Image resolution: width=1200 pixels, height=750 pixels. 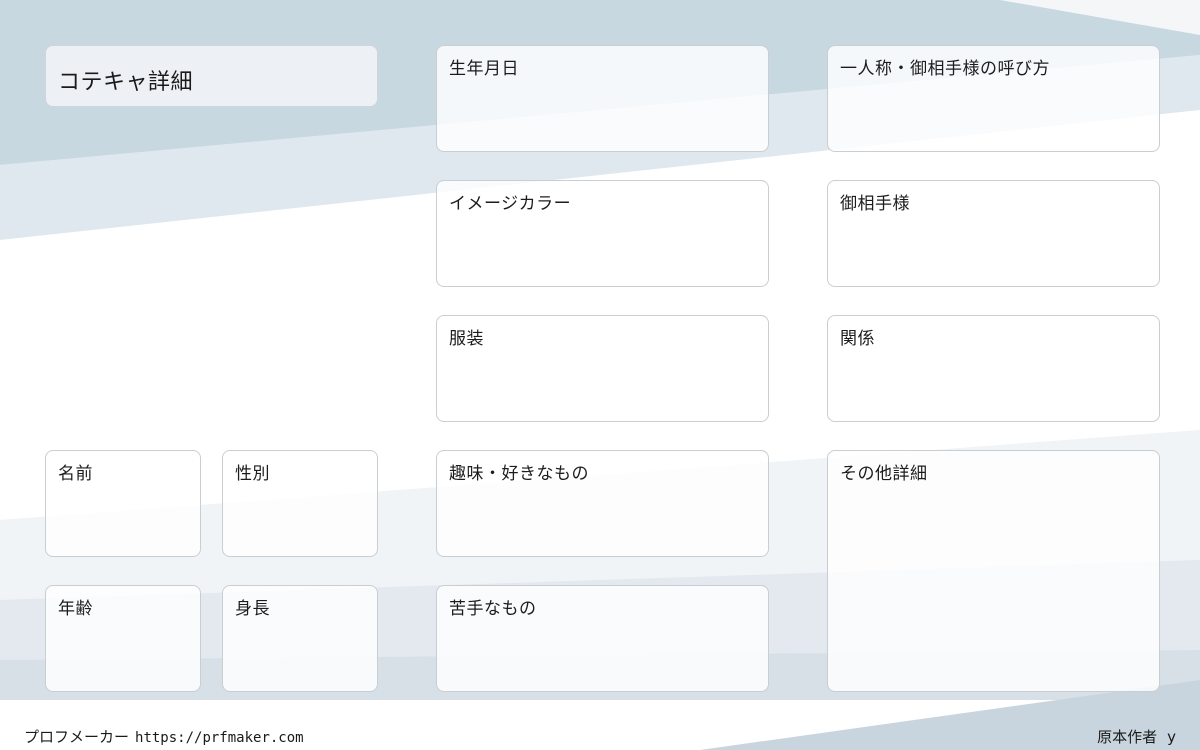 What do you see at coordinates (1171, 737) in the screenshot?
I see `footer-author-name: y` at bounding box center [1171, 737].